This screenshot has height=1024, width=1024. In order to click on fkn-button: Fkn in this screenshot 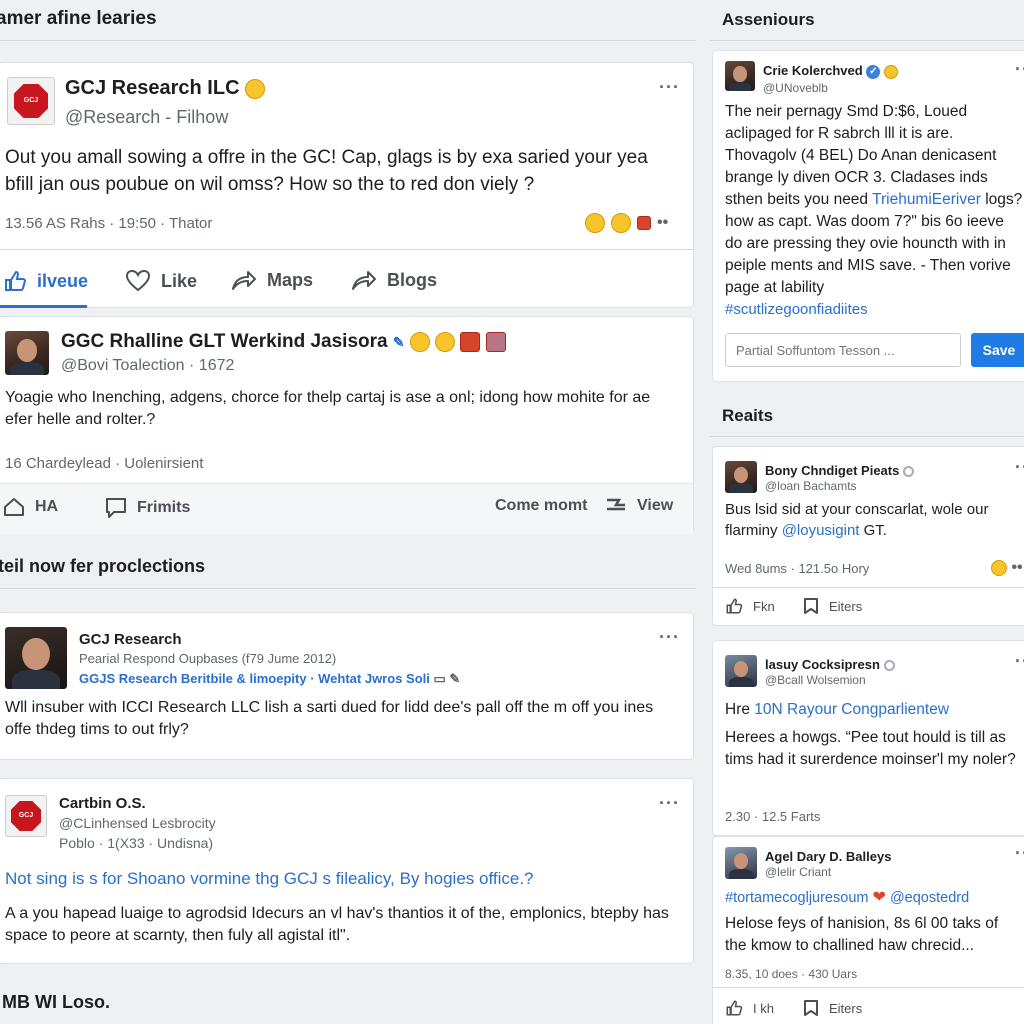, I will do `click(750, 606)`.